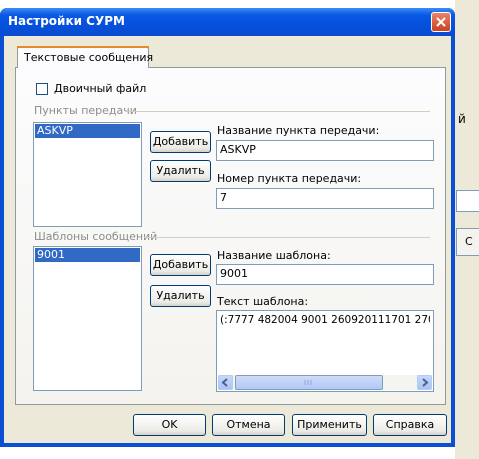  Describe the element at coordinates (66, 21) in the screenshot. I see `dialog-title: Настройки СУРМ` at that location.